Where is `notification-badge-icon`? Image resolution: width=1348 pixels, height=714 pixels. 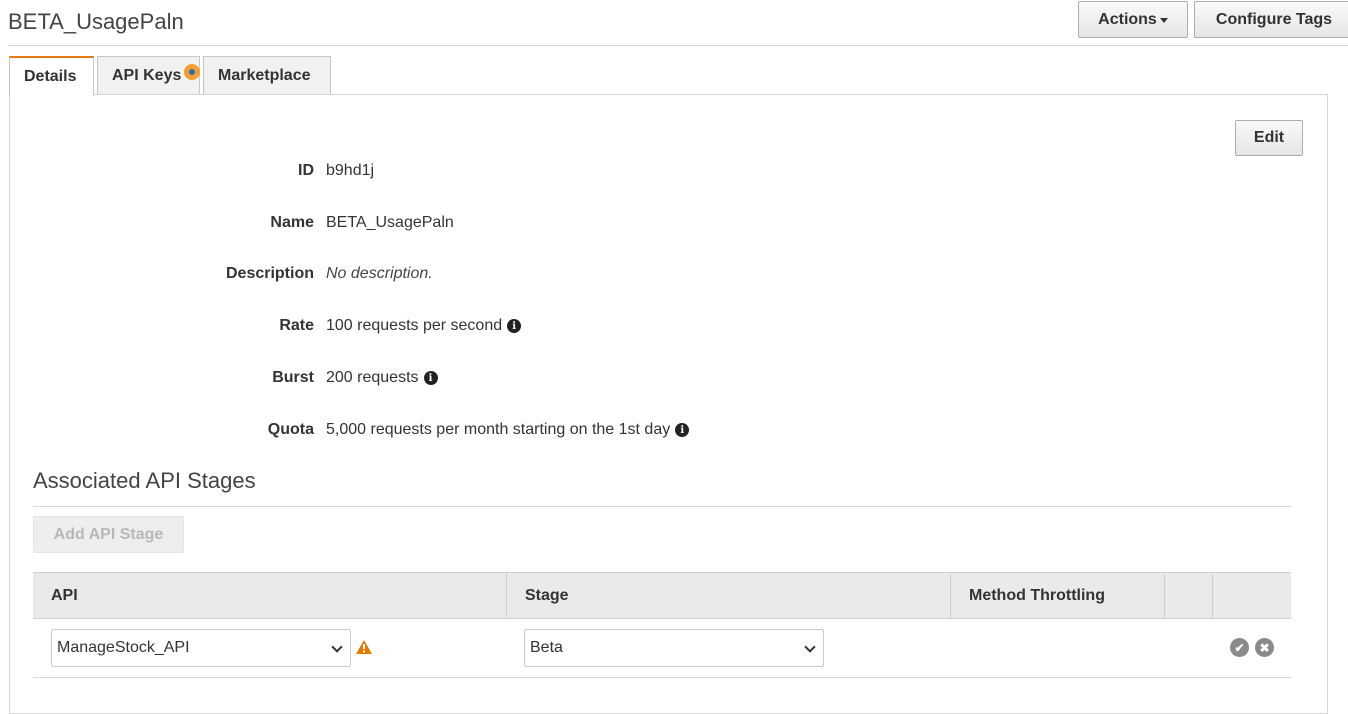 notification-badge-icon is located at coordinates (192, 72).